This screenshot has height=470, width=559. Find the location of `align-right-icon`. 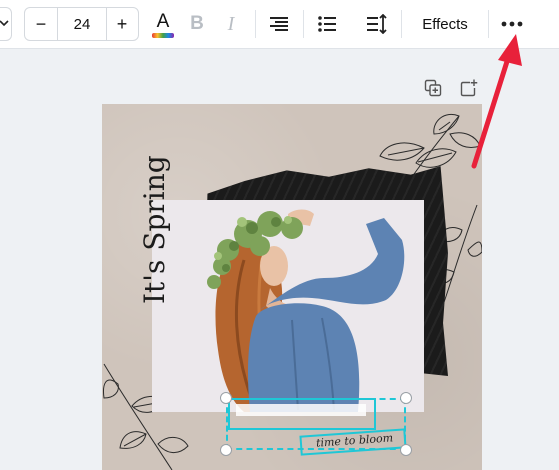

align-right-icon is located at coordinates (279, 24).